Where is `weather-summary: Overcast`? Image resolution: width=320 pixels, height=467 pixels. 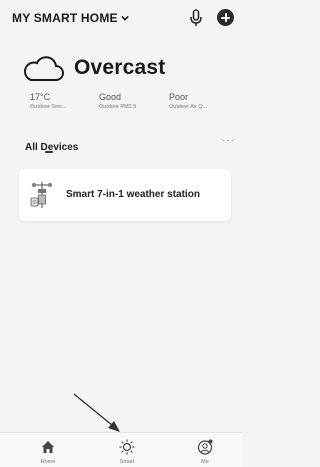 weather-summary: Overcast is located at coordinates (94, 68).